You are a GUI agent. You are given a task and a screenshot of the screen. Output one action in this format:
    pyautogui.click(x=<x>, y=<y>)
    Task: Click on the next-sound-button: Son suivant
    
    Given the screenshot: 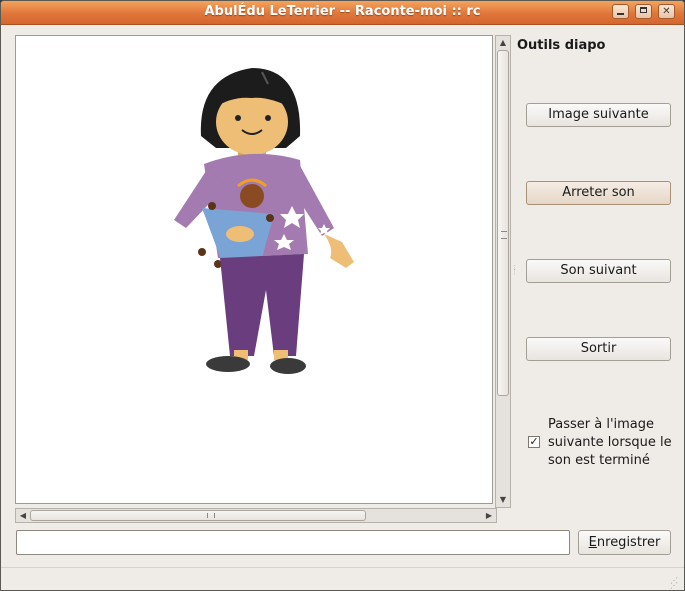 What is the action you would take?
    pyautogui.click(x=598, y=271)
    